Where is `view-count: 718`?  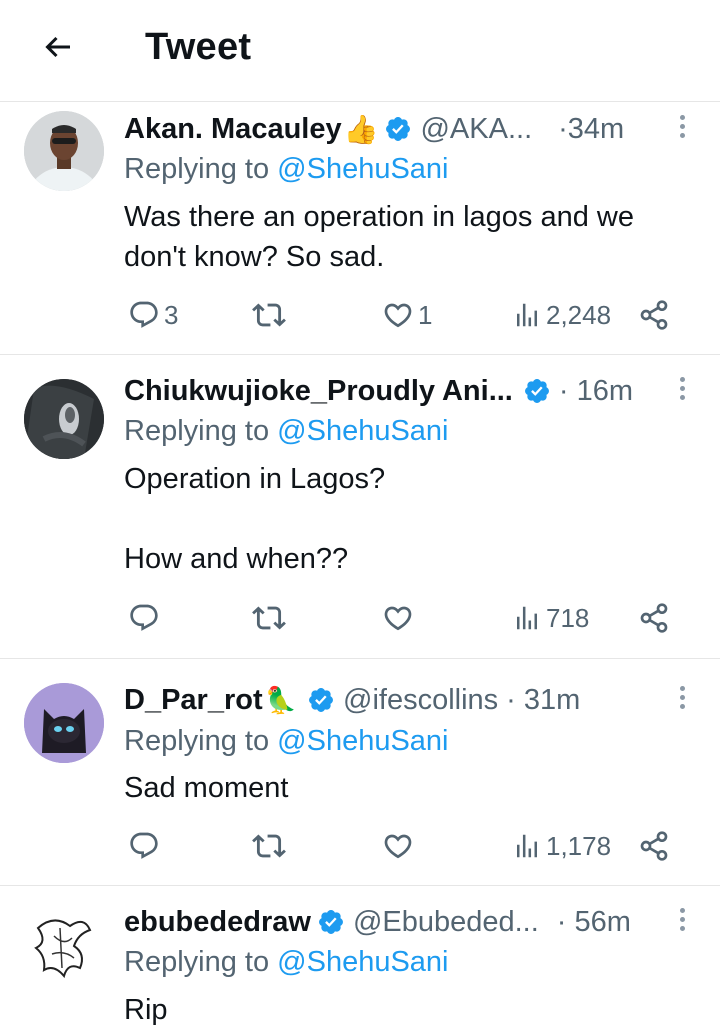 view-count: 718 is located at coordinates (568, 617).